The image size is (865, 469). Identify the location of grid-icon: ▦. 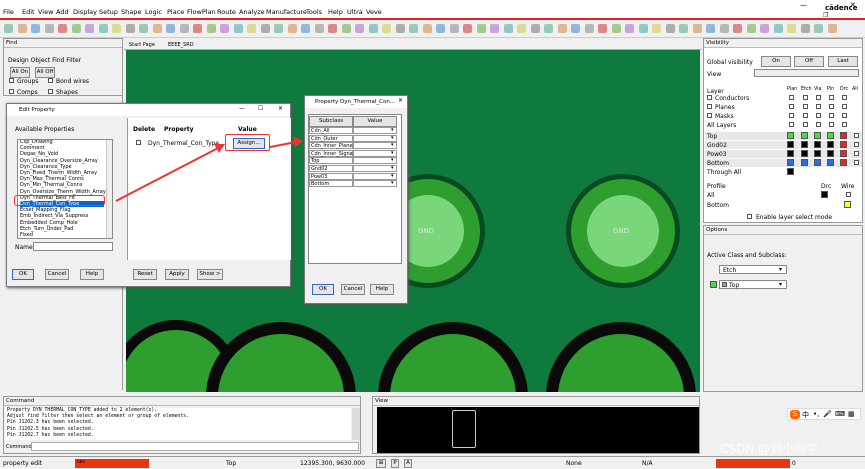
(851, 414).